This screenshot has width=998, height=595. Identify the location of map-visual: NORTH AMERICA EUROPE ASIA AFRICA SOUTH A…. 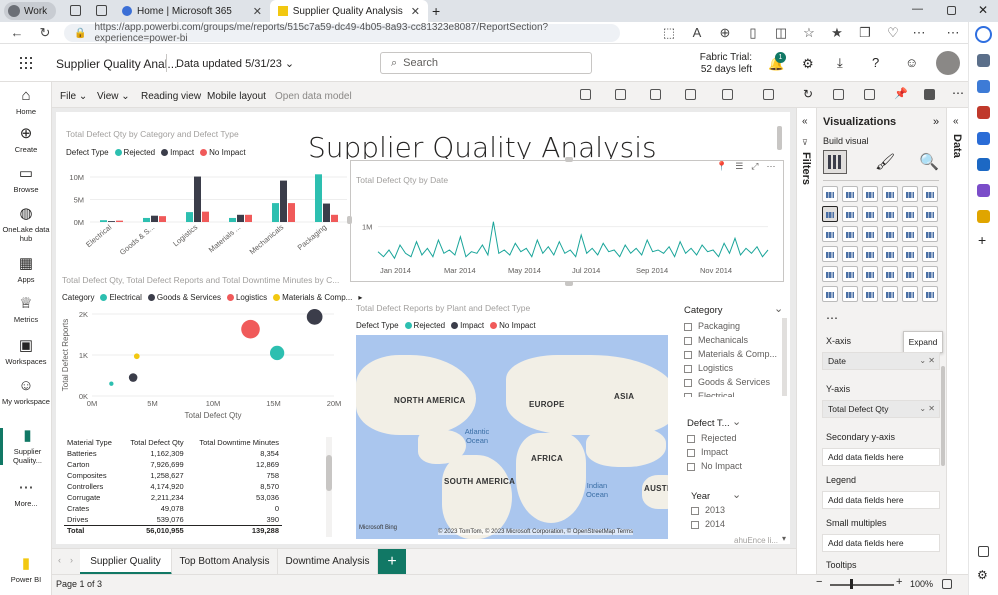
(512, 437).